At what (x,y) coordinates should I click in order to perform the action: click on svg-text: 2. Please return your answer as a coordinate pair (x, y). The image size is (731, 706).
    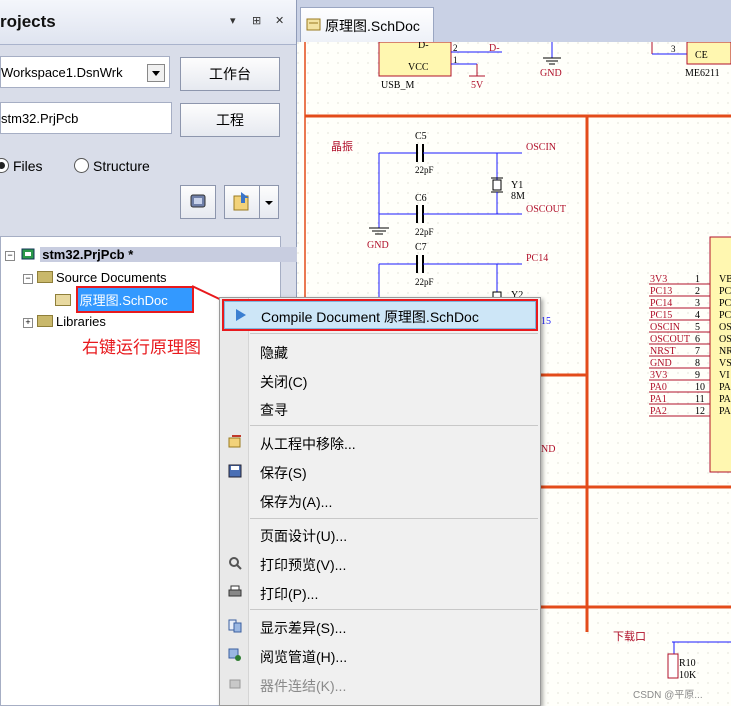
    Looking at the image, I should click on (455, 48).